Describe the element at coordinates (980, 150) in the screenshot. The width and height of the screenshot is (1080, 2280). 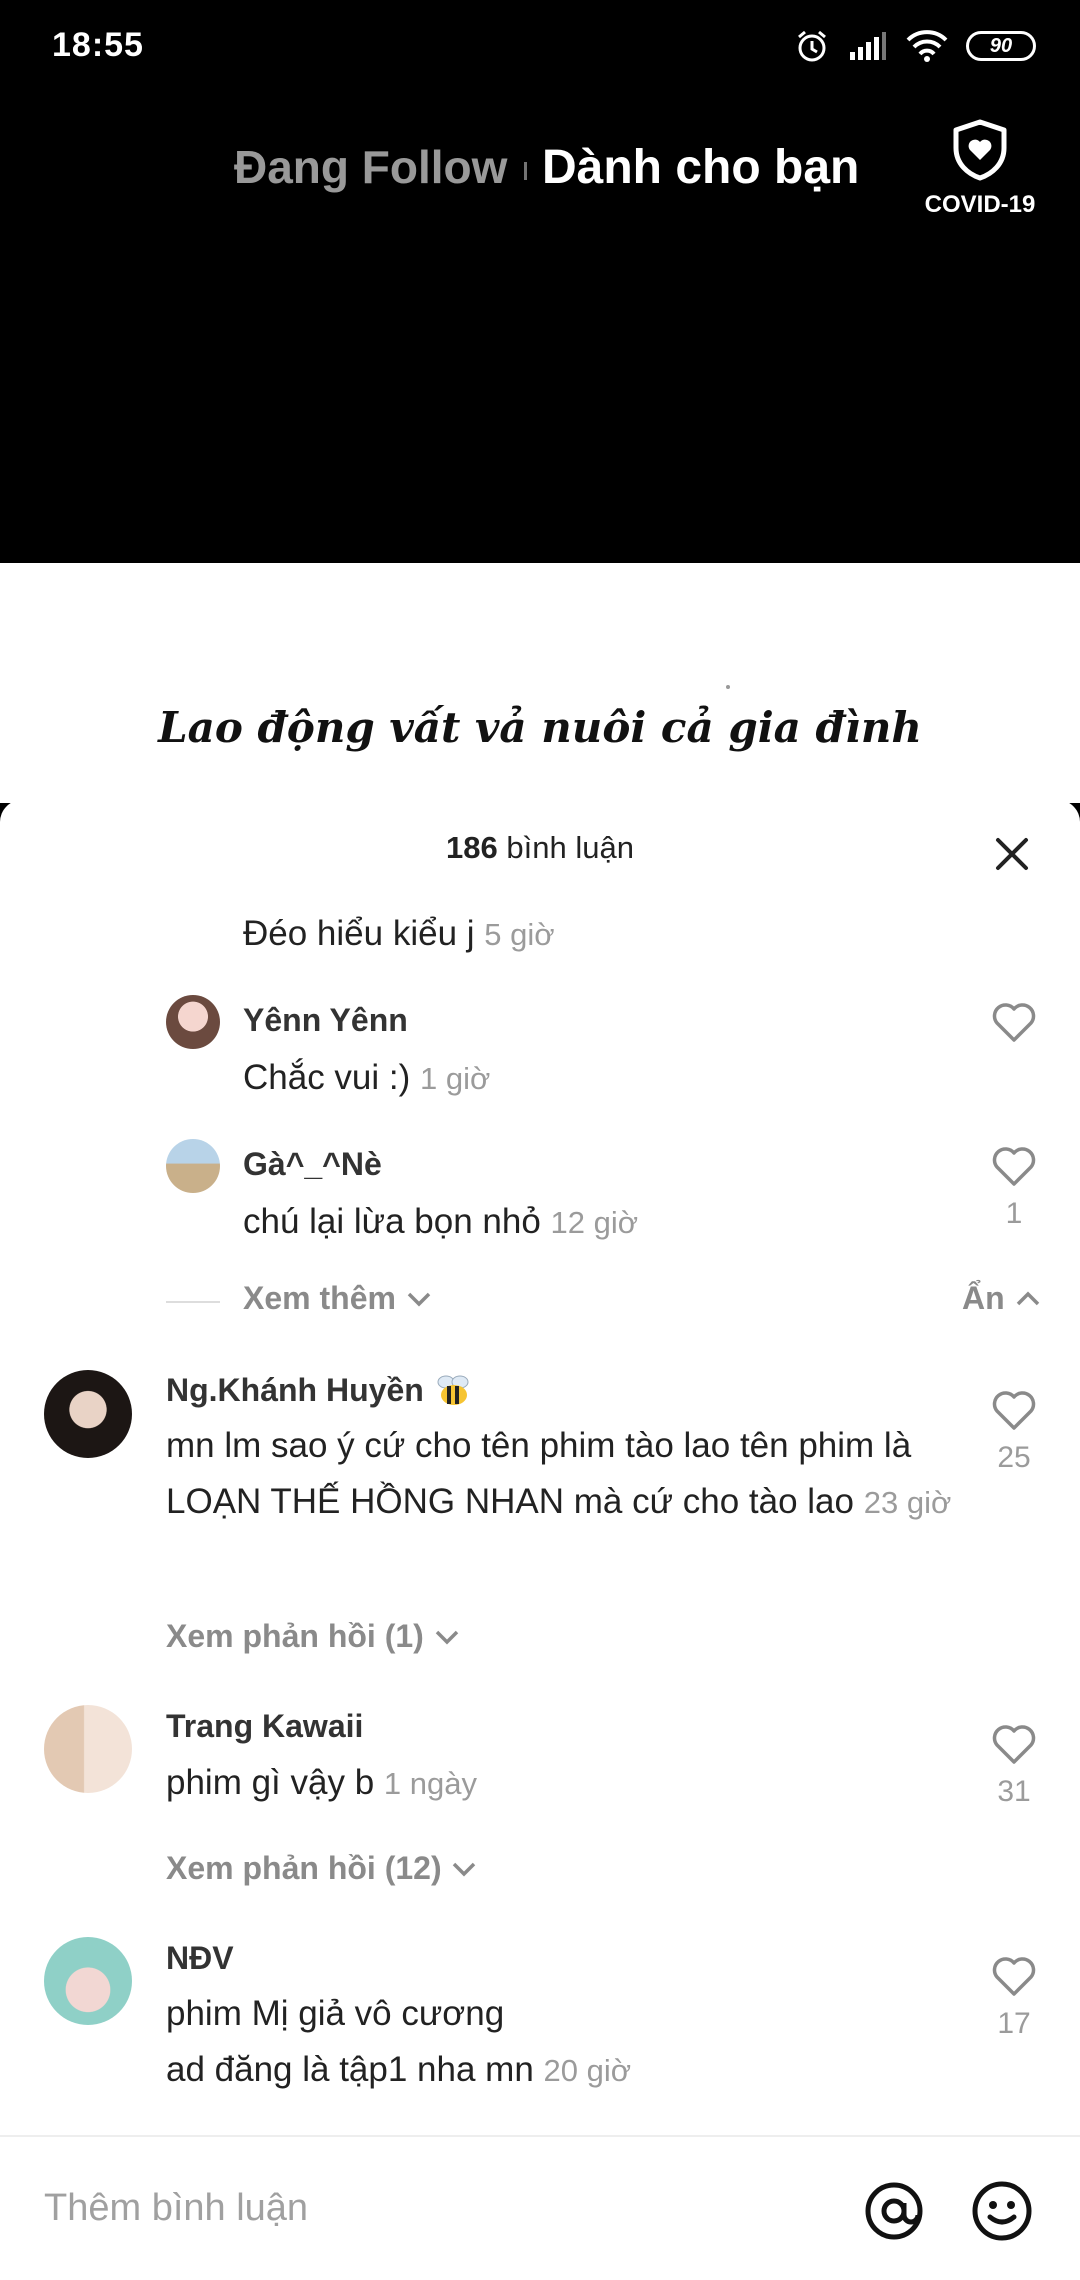
I see `shield-heart-icon` at that location.